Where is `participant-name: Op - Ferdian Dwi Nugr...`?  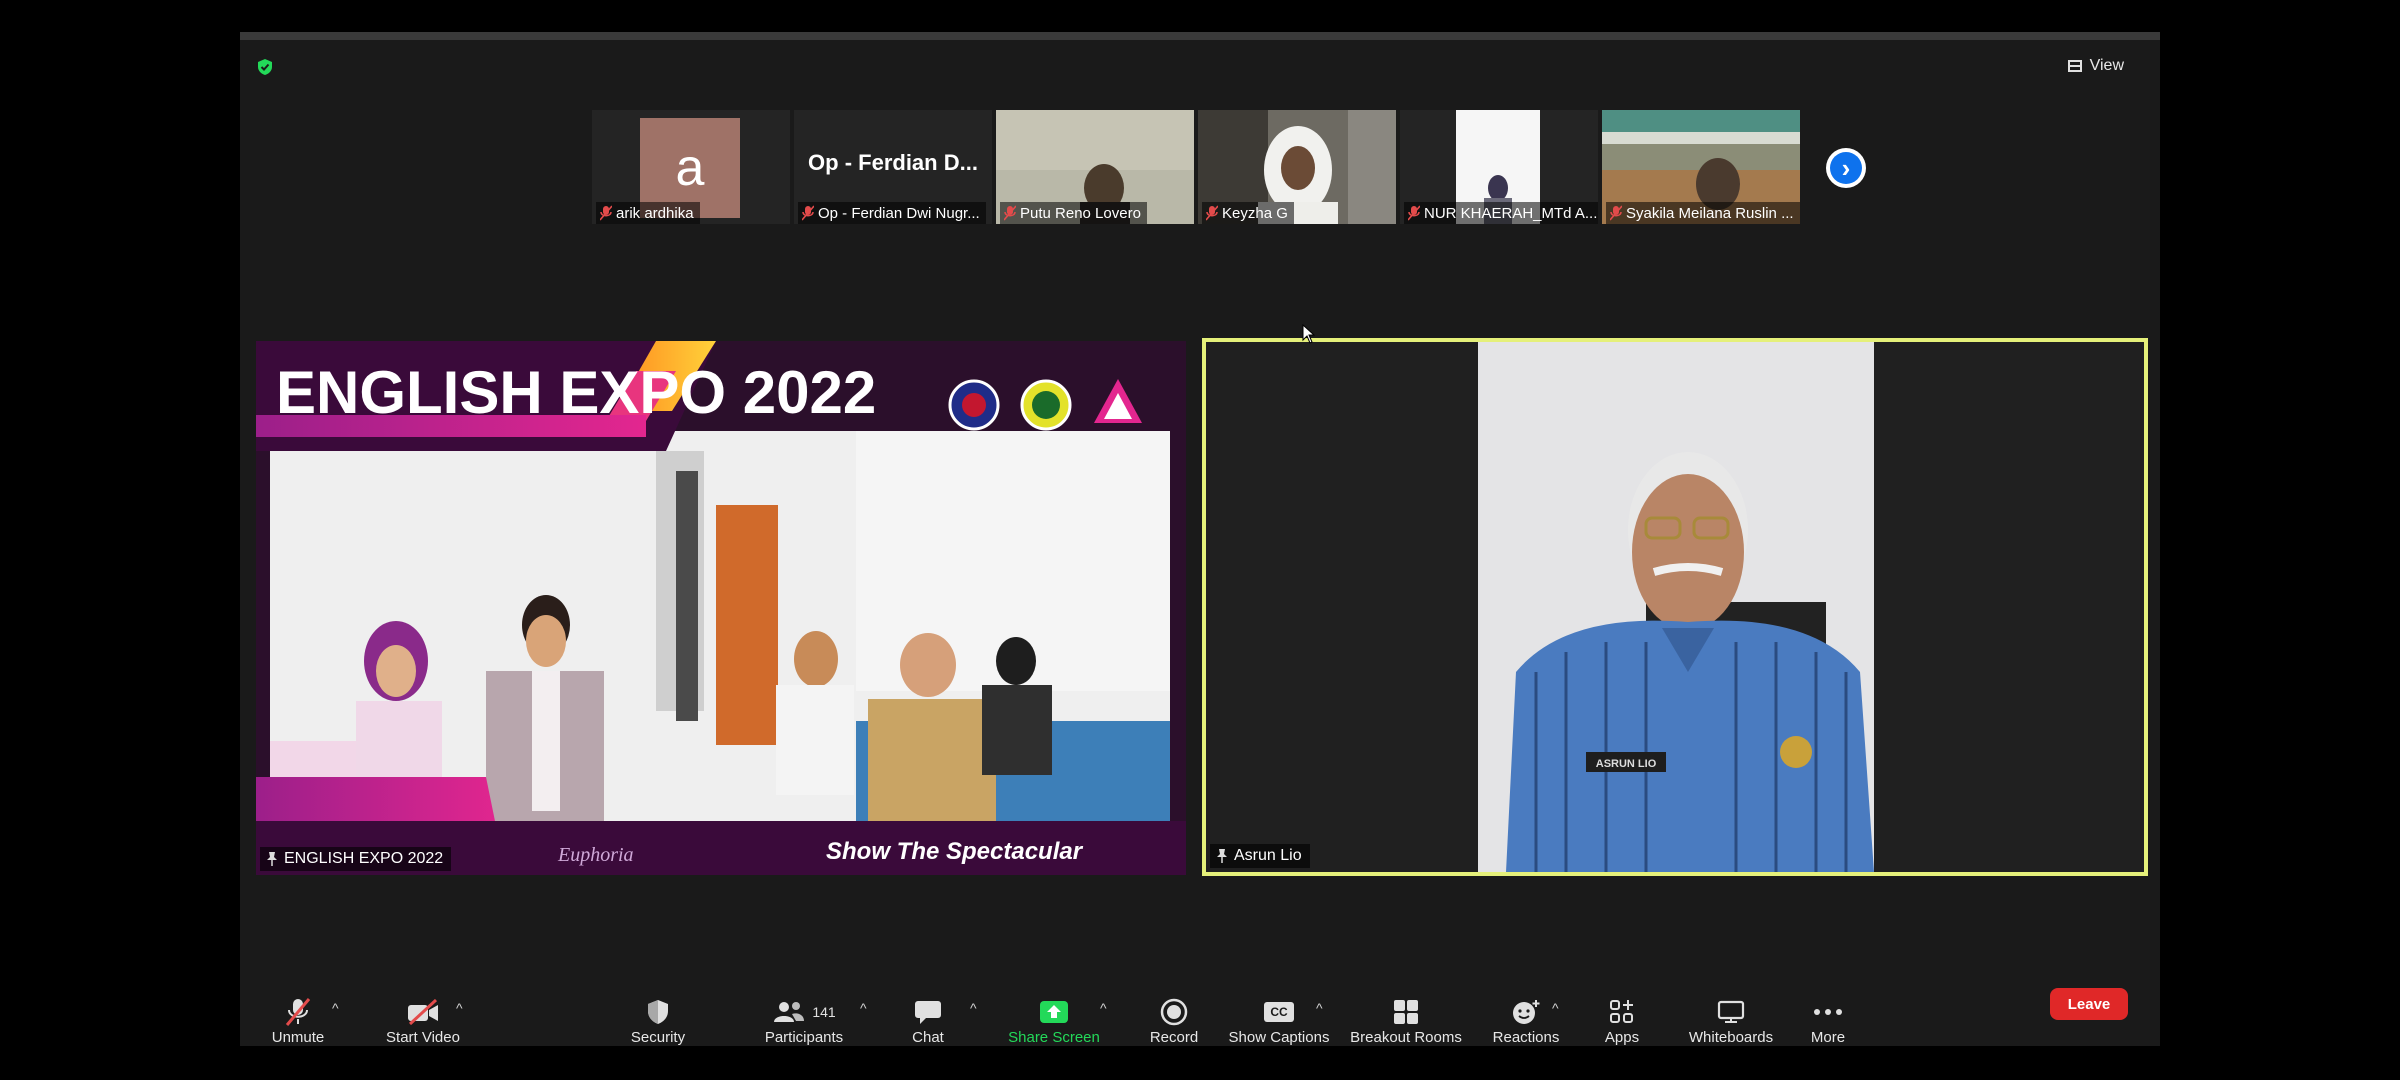
participant-name: Op - Ferdian Dwi Nugr... is located at coordinates (899, 213).